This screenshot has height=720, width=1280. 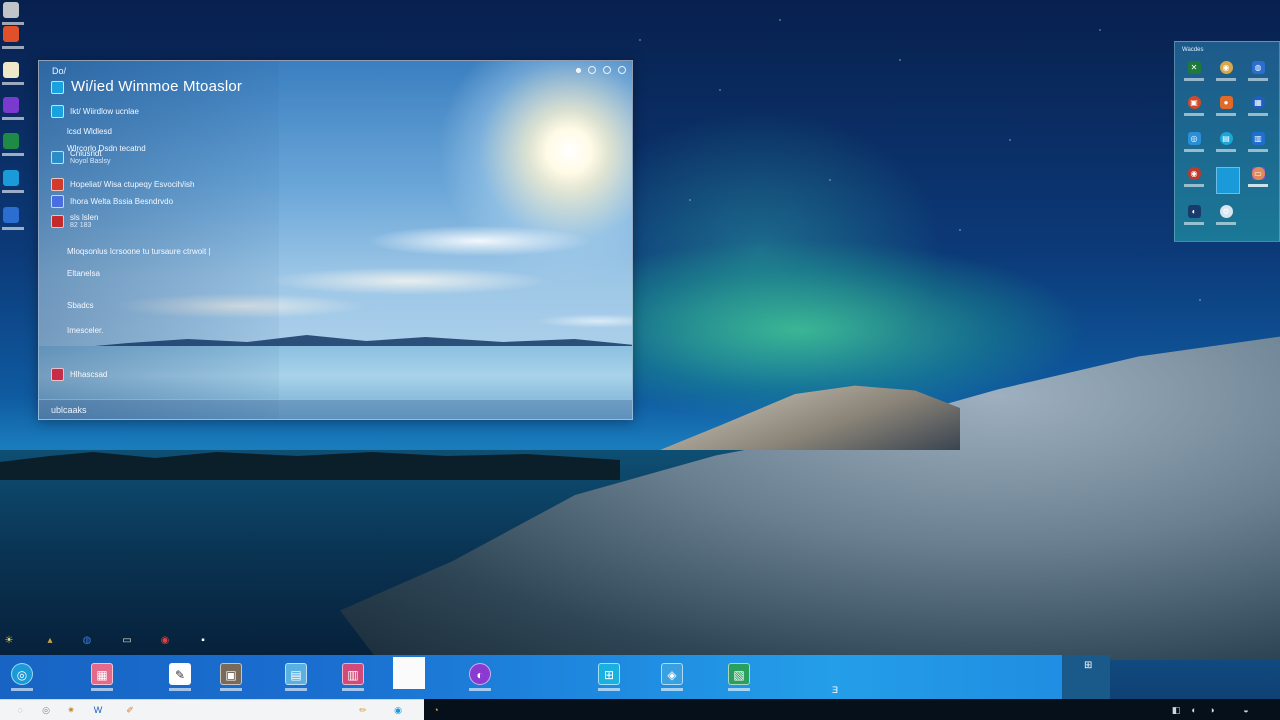 I want to click on tile-edge: ◎, so click(x=1194, y=147).